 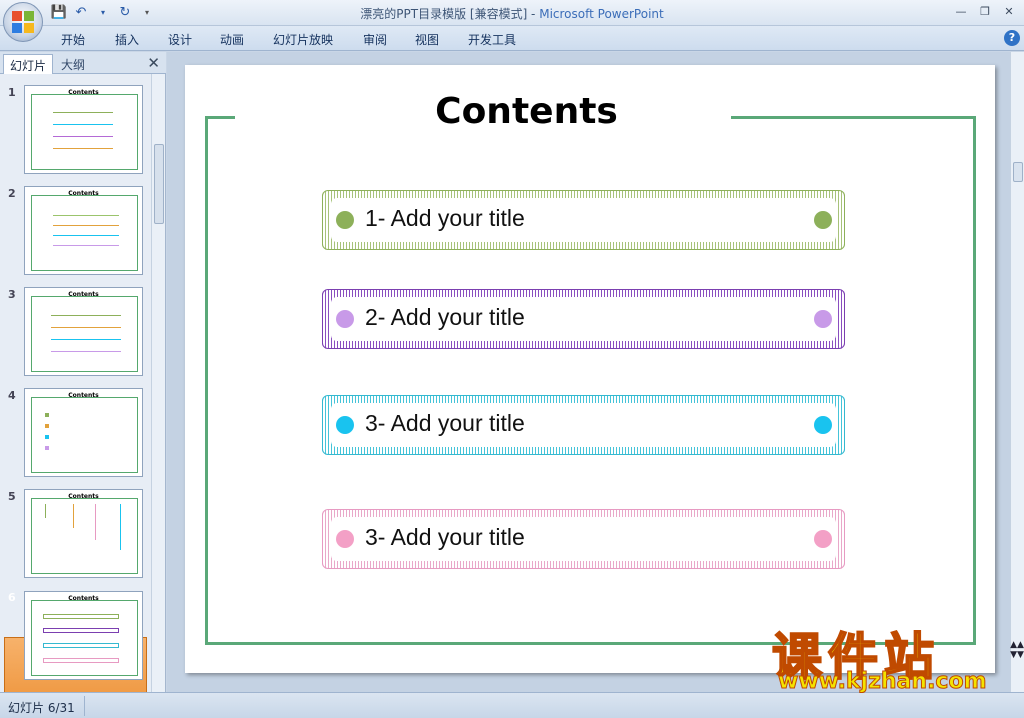 What do you see at coordinates (153, 63) in the screenshot?
I see `close-pane-icon: ✕` at bounding box center [153, 63].